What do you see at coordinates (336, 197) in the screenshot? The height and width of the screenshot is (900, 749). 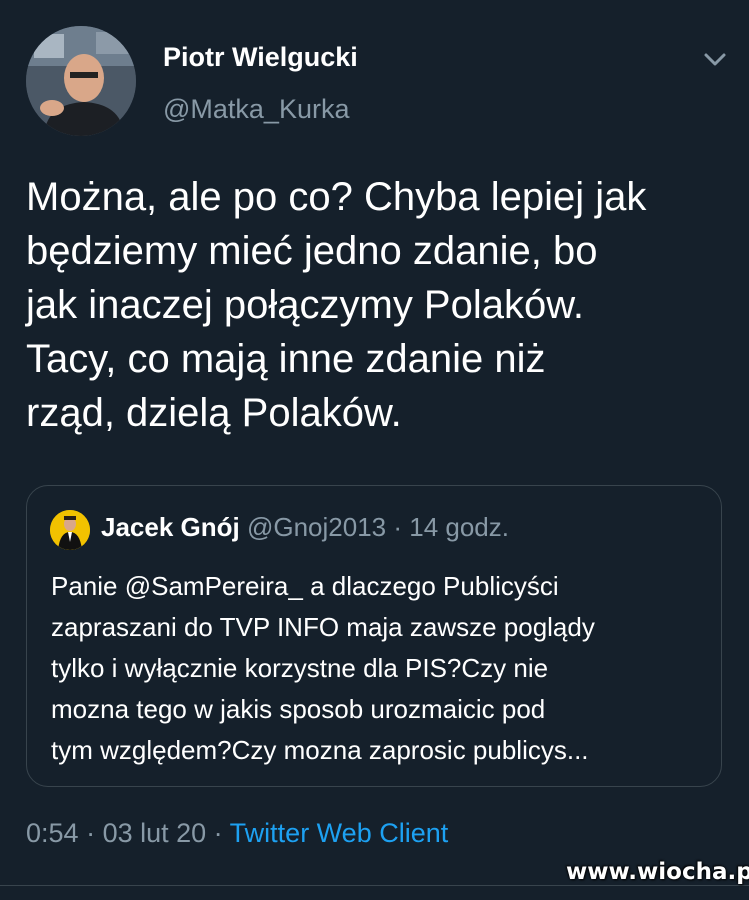 I see `tweet-text-line: Można, ale po co? Chyba lepiej jak` at bounding box center [336, 197].